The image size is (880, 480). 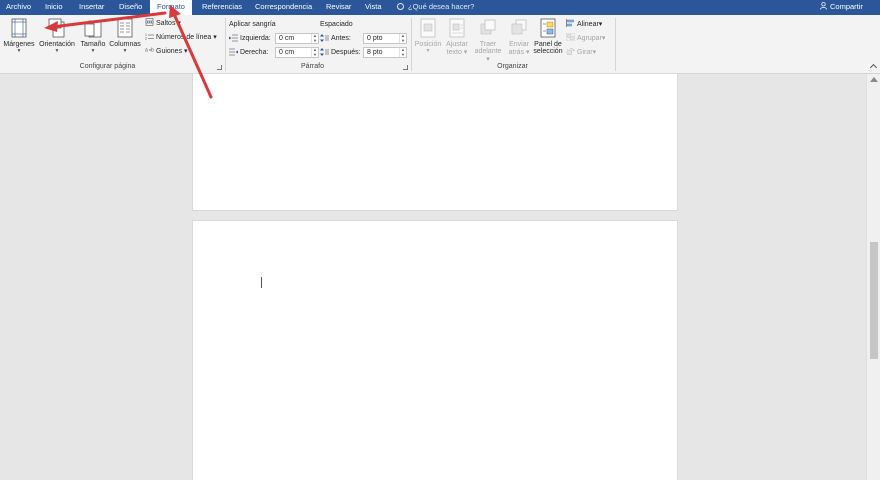 I want to click on indent-left-value: 0 cm, so click(x=287, y=38).